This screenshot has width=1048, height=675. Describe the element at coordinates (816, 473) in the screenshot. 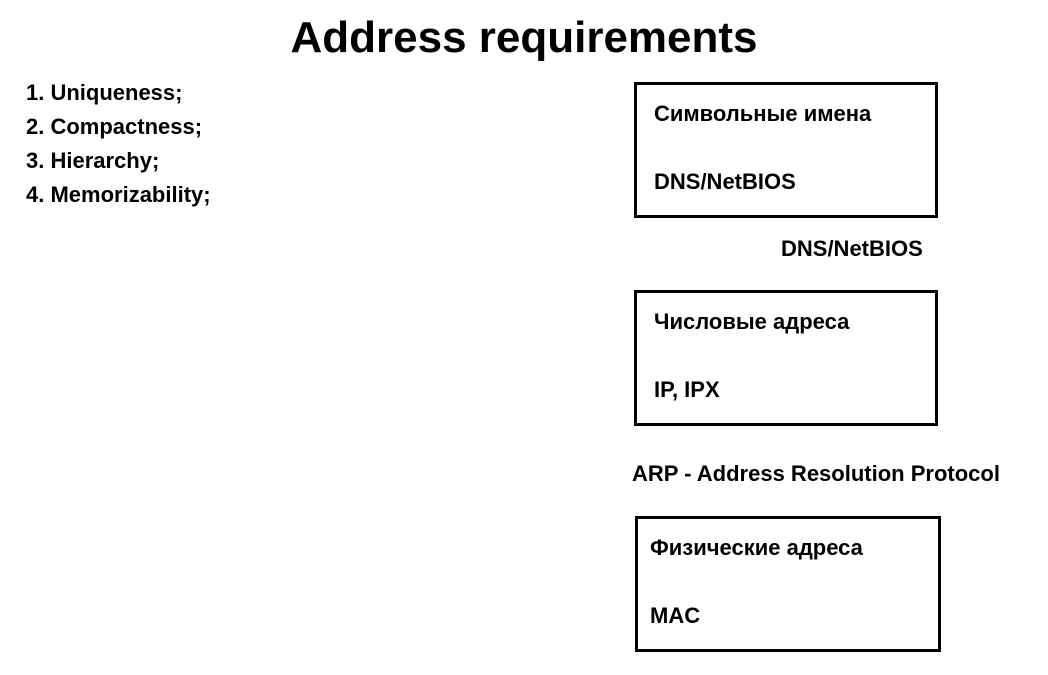

I see `connector-label: ARP - Address Resolution Protocol` at that location.